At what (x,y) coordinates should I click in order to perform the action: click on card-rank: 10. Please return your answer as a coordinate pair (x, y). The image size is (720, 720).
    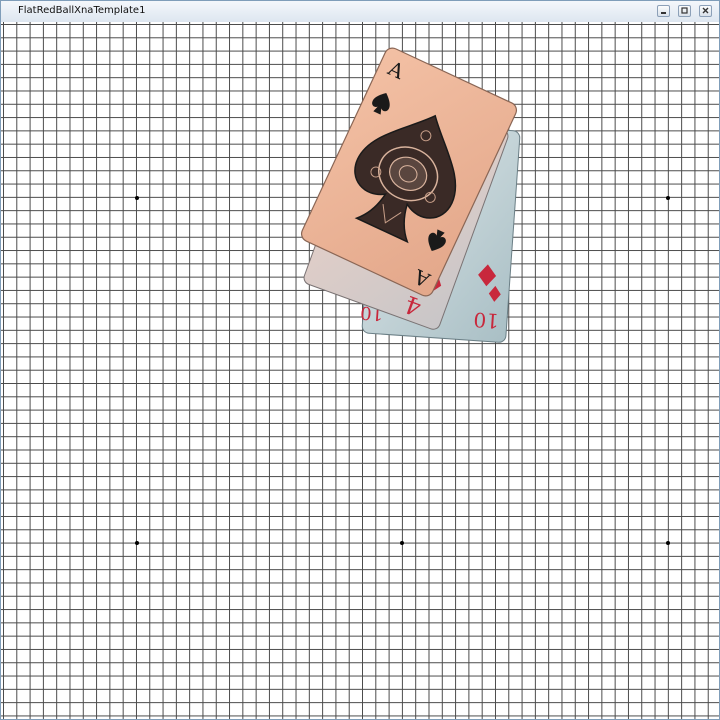
    Looking at the image, I should click on (486, 321).